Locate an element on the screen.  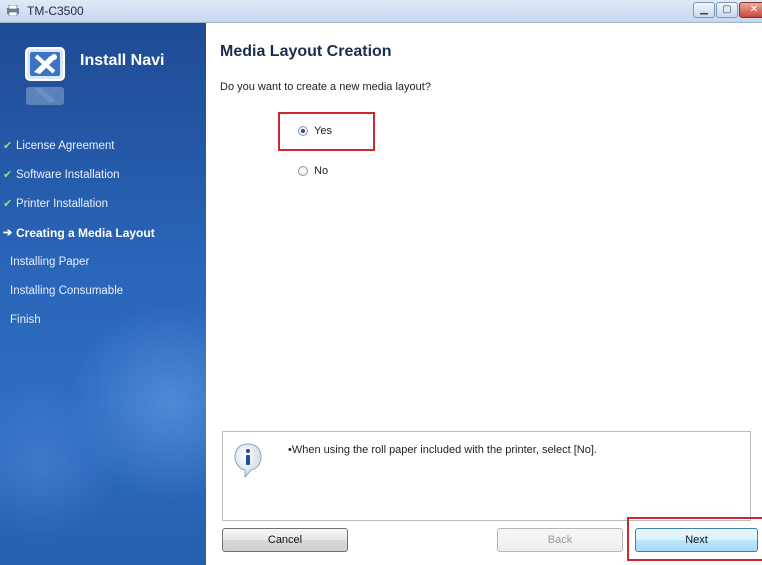
radio-button-no is located at coordinates (303, 171).